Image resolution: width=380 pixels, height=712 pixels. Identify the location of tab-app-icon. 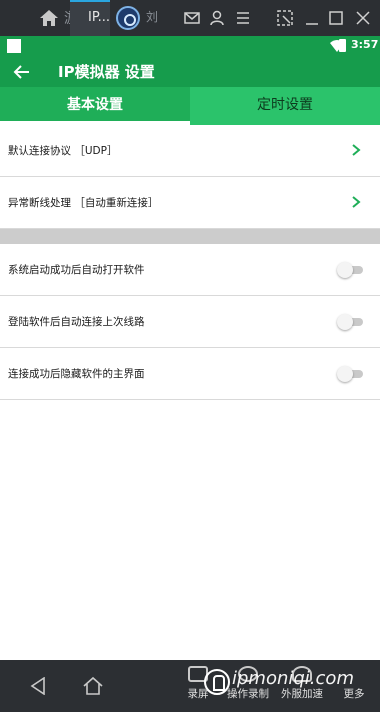
(128, 18).